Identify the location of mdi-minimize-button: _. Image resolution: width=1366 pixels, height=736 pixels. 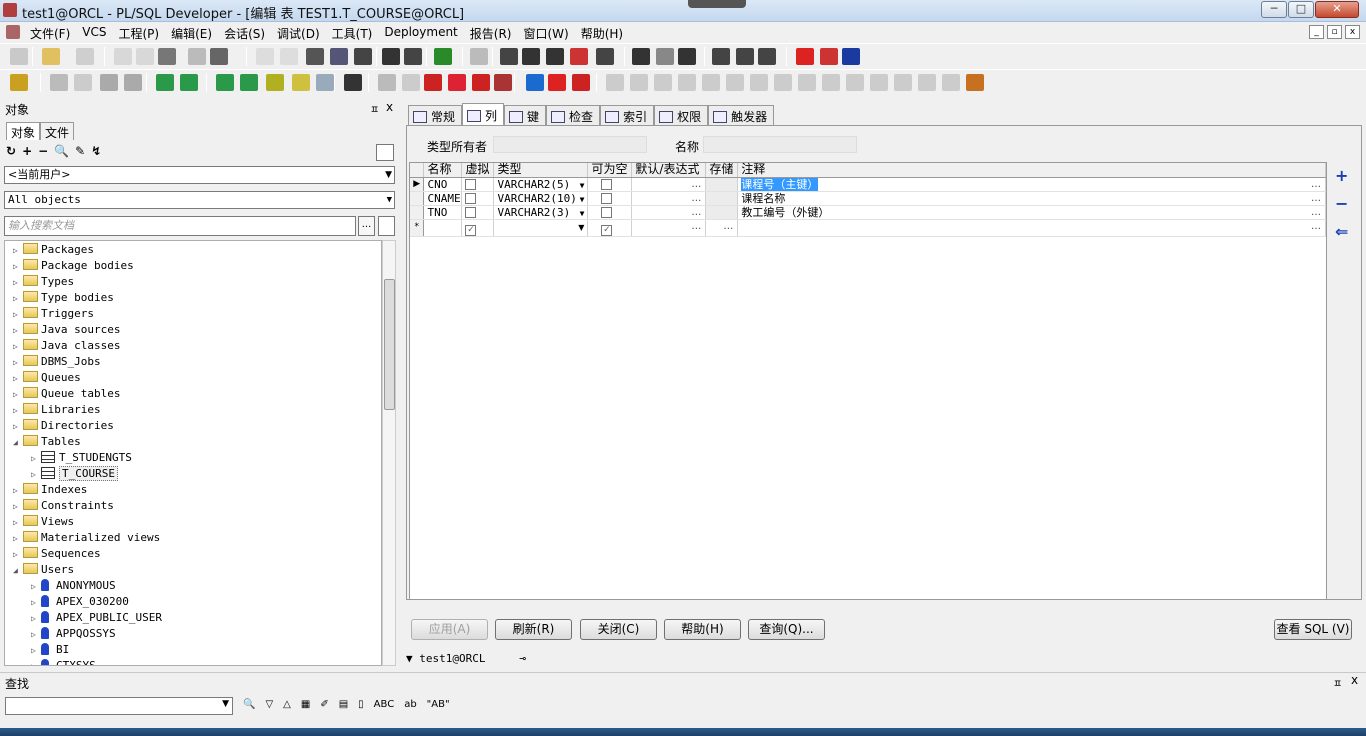
(1316, 32).